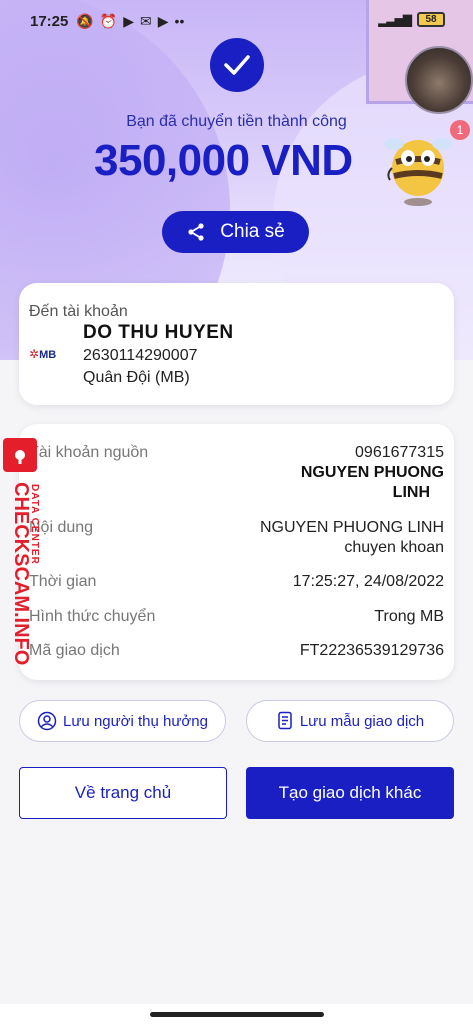 The image size is (473, 1024). I want to click on status-time: 17:25, so click(49, 21).